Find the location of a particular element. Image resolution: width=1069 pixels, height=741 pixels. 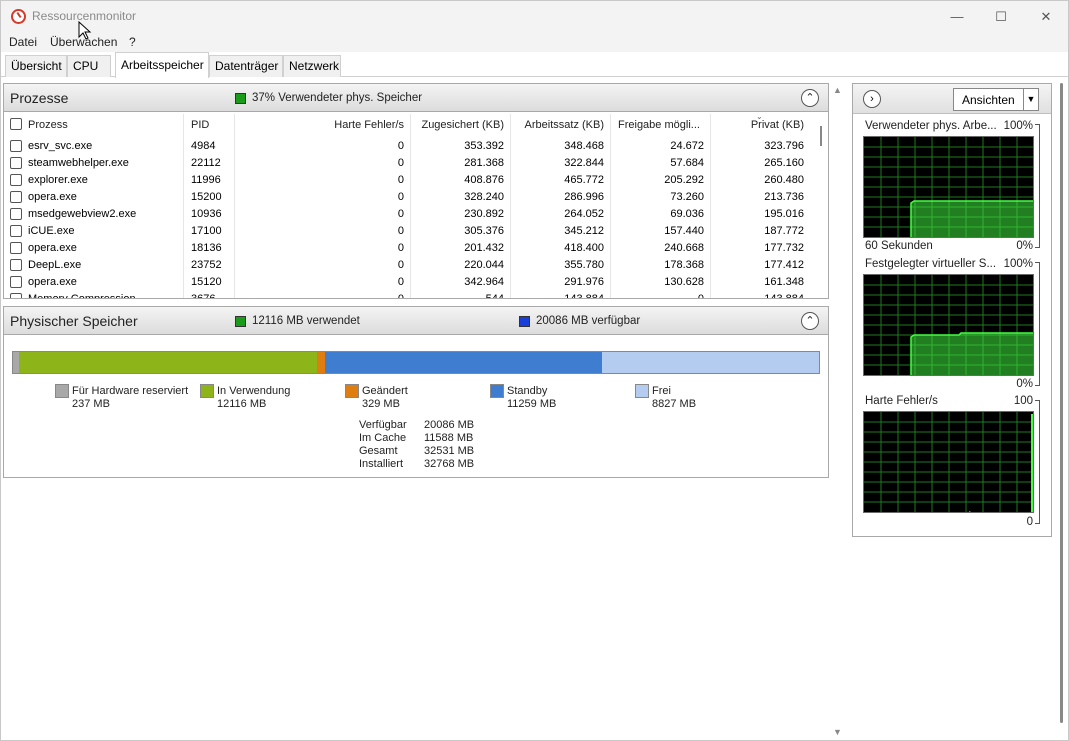

process-committed: 220.044 is located at coordinates (484, 265).